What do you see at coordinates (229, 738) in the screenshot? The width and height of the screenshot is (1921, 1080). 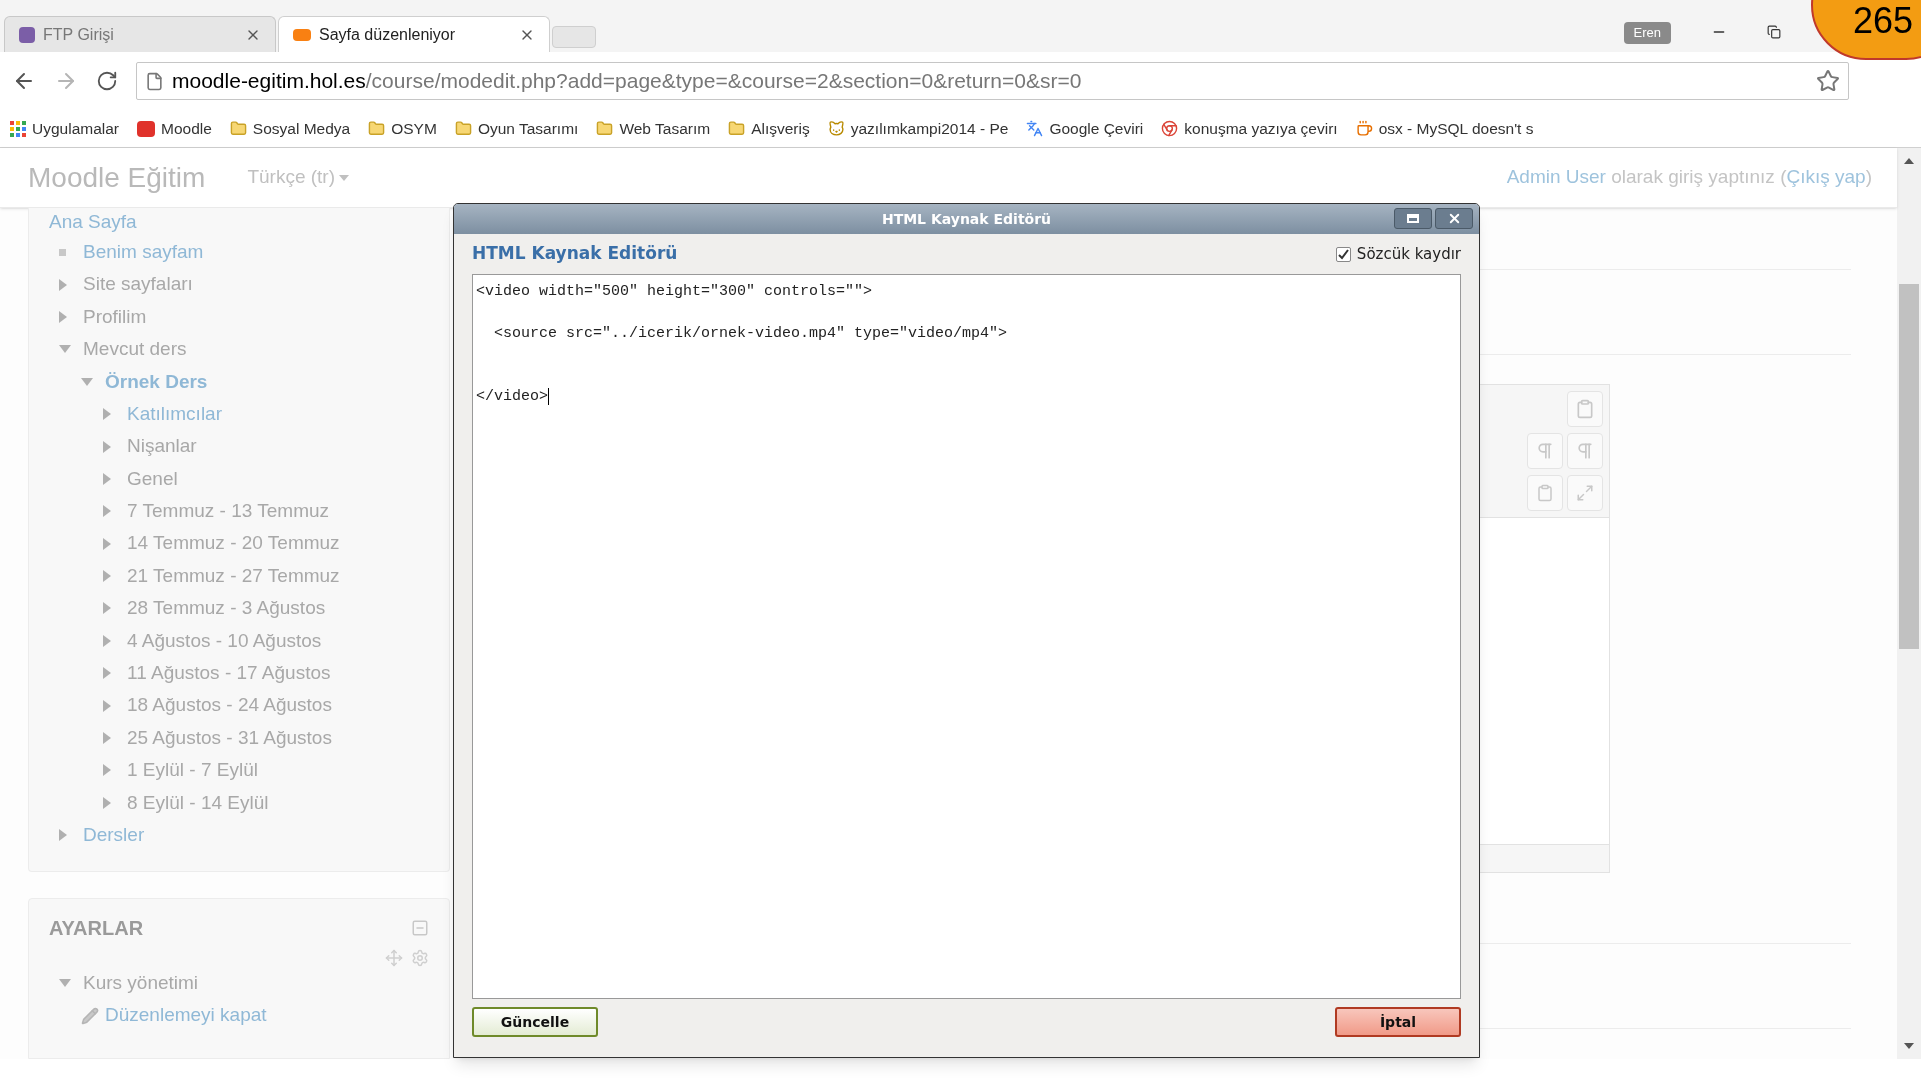 I see `nav-item: 25 Ağustos - 31 Ağustos` at bounding box center [229, 738].